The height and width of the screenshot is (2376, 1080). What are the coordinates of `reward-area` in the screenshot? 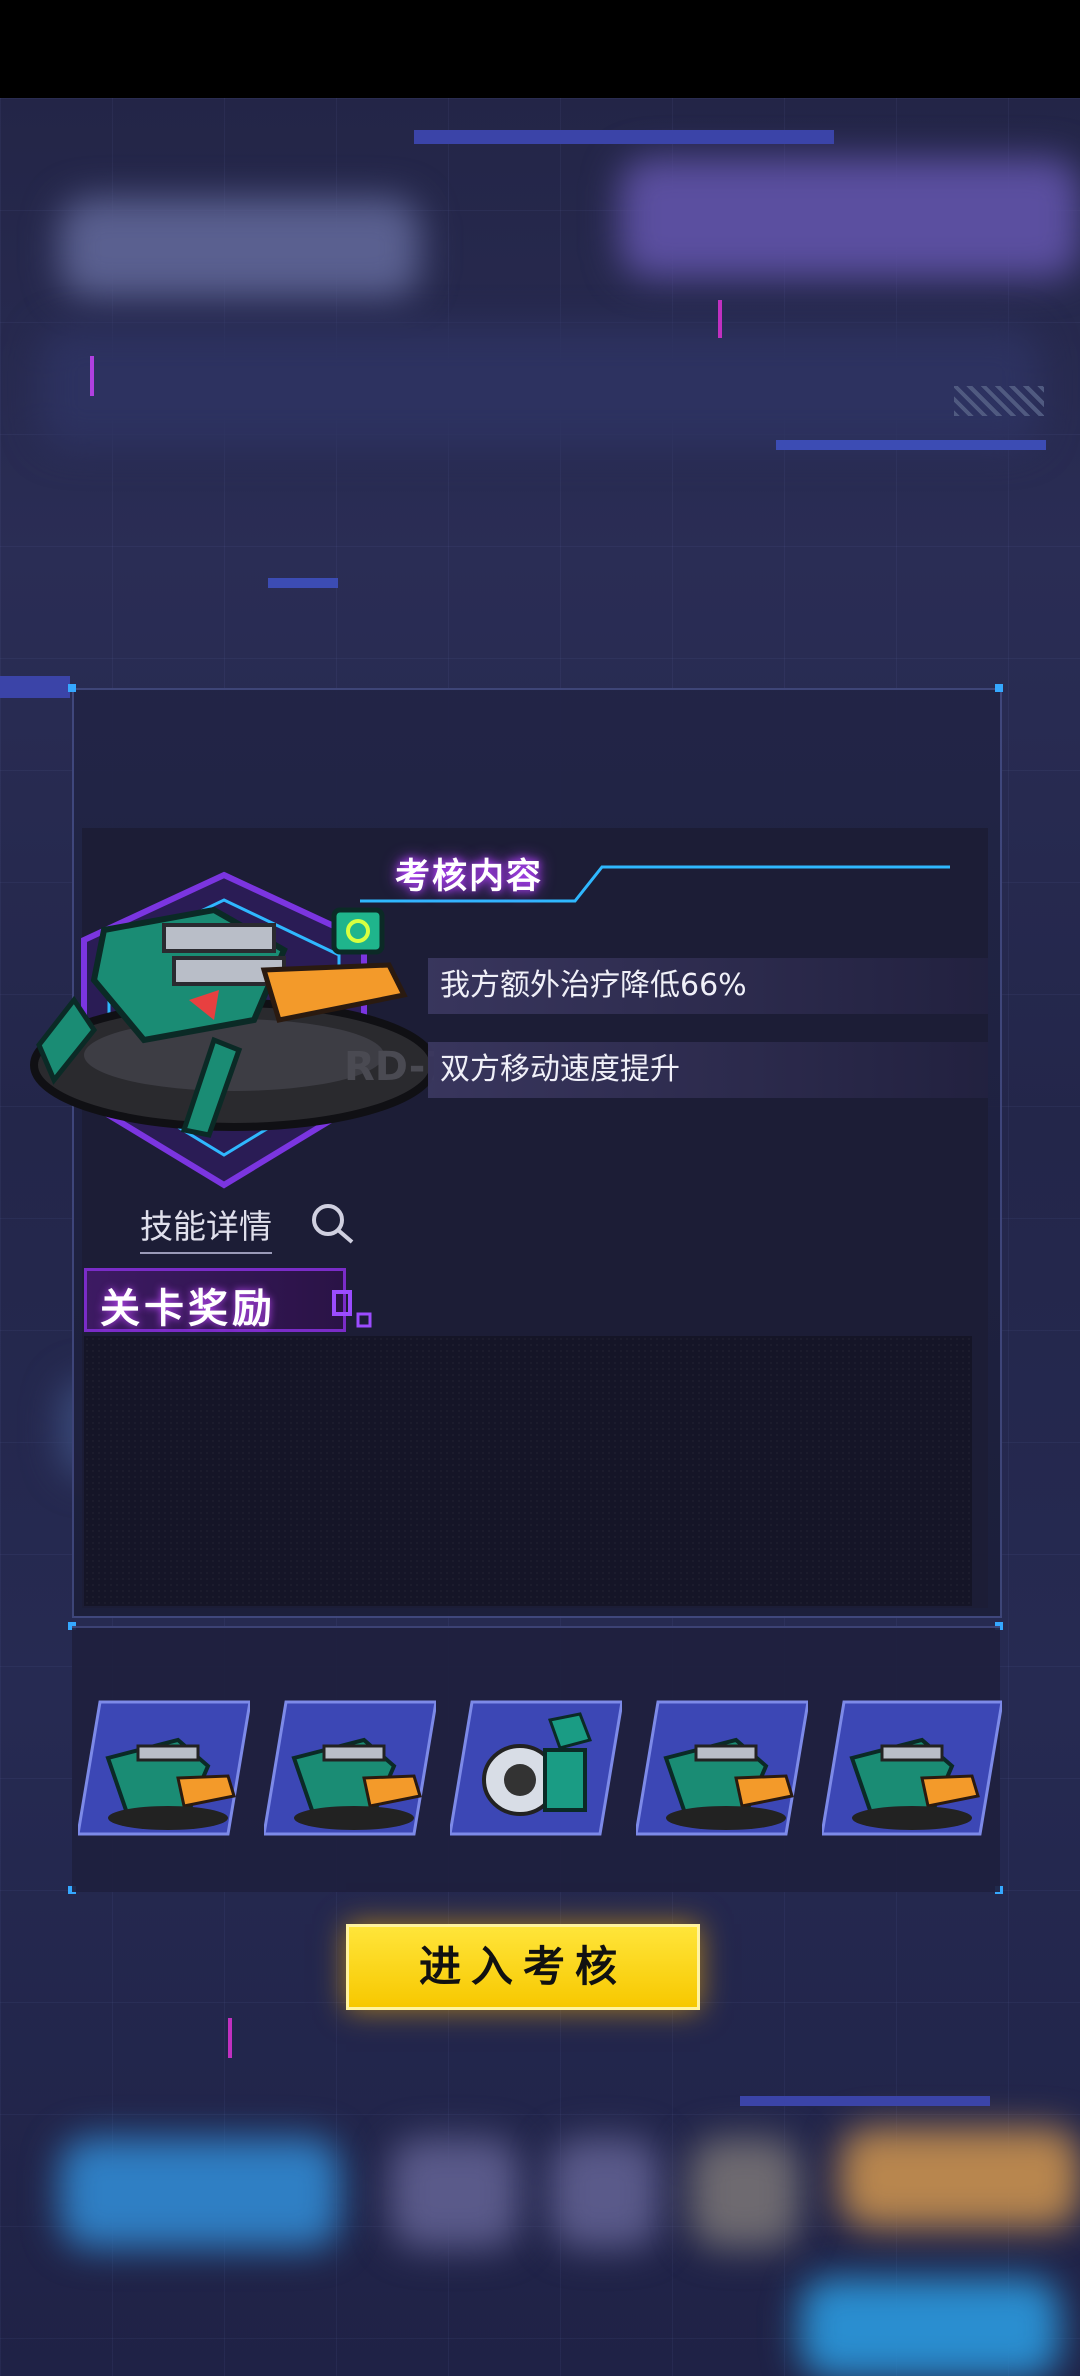 It's located at (528, 1471).